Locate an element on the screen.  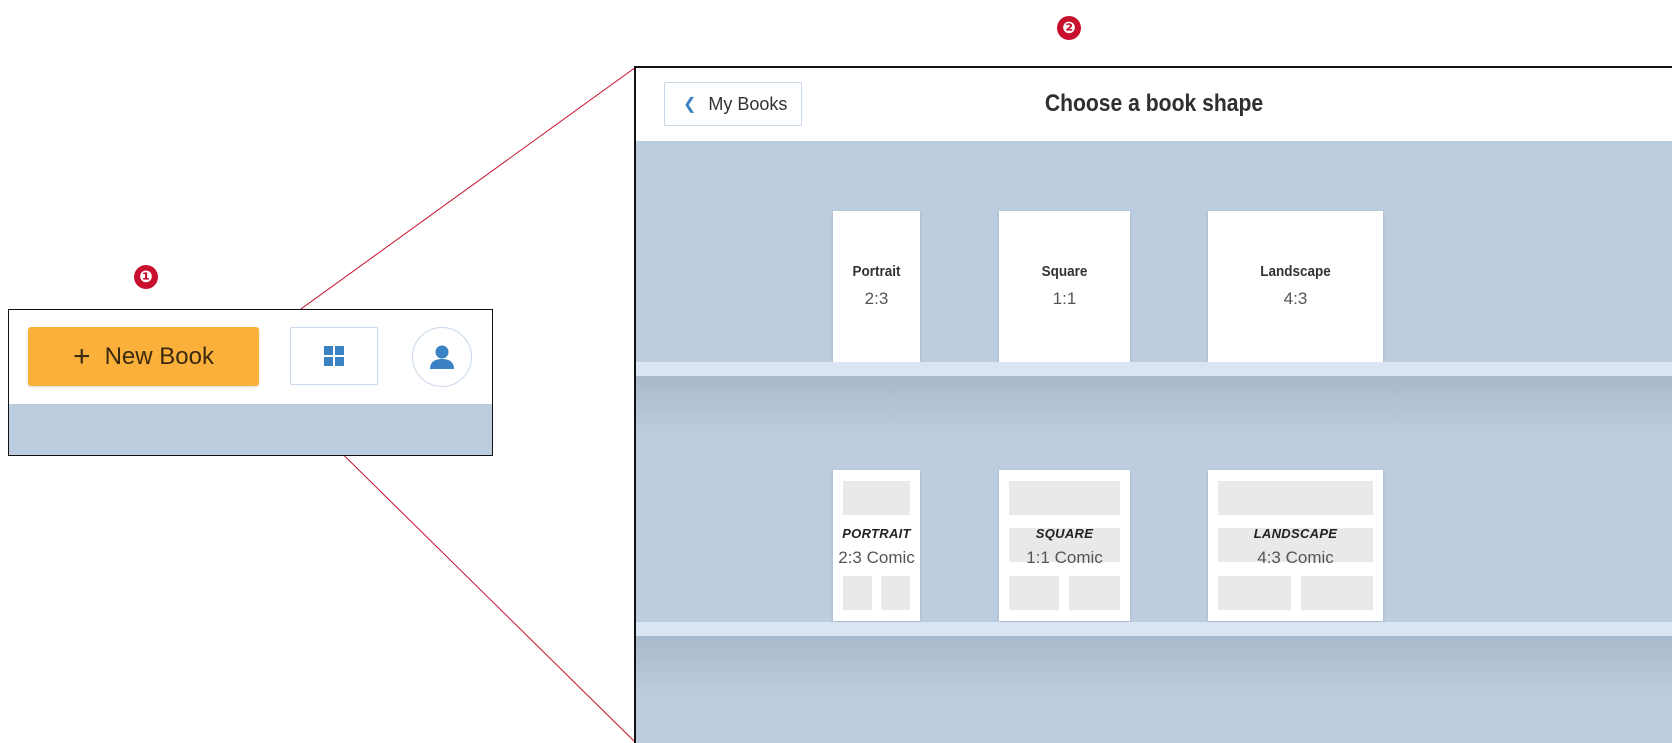
comic-shape-ratio: 4:3 Comic is located at coordinates (1295, 557).